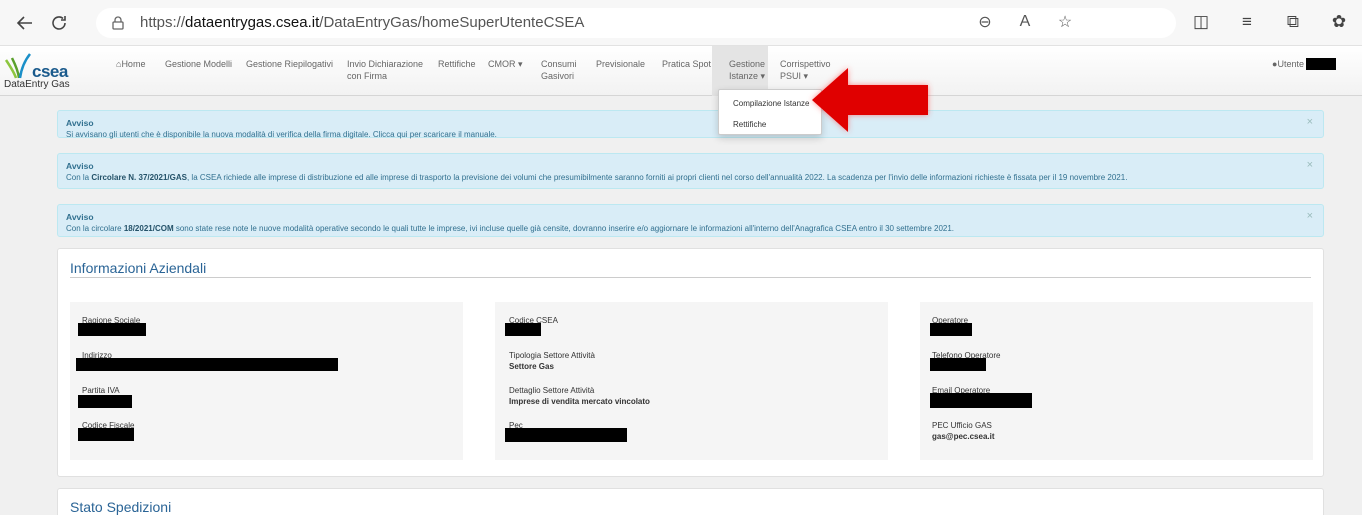 The height and width of the screenshot is (515, 1362). What do you see at coordinates (1065, 22) in the screenshot?
I see `favorite-star-icon: ☆` at bounding box center [1065, 22].